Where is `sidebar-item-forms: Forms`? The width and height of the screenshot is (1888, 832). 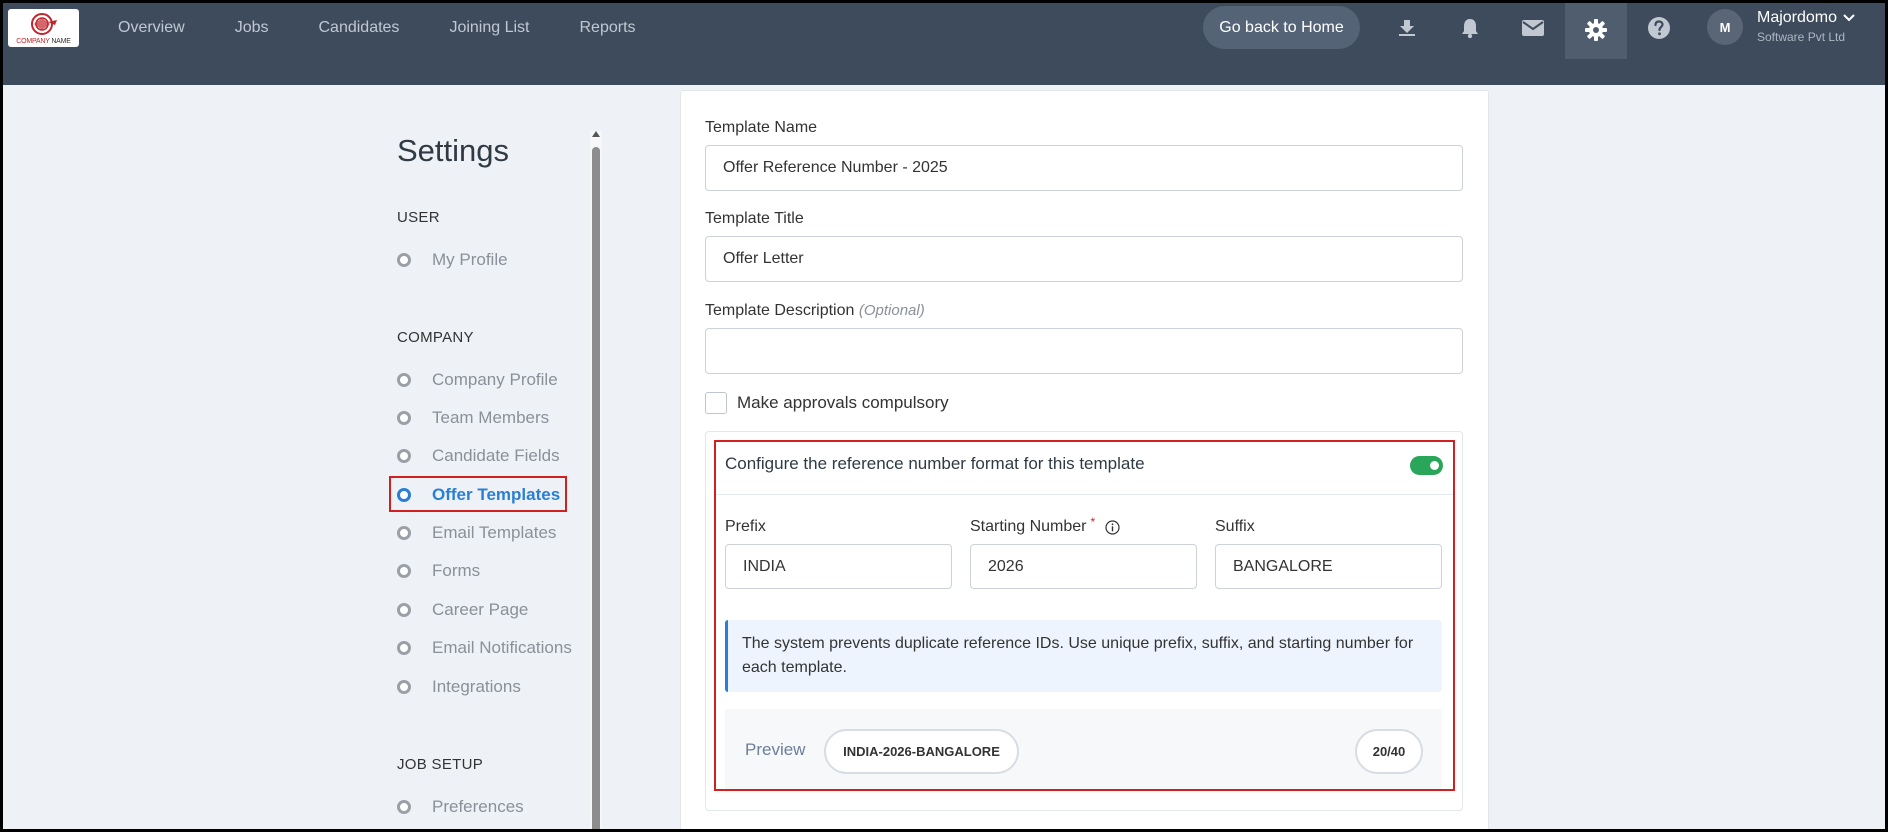 sidebar-item-forms: Forms is located at coordinates (438, 571).